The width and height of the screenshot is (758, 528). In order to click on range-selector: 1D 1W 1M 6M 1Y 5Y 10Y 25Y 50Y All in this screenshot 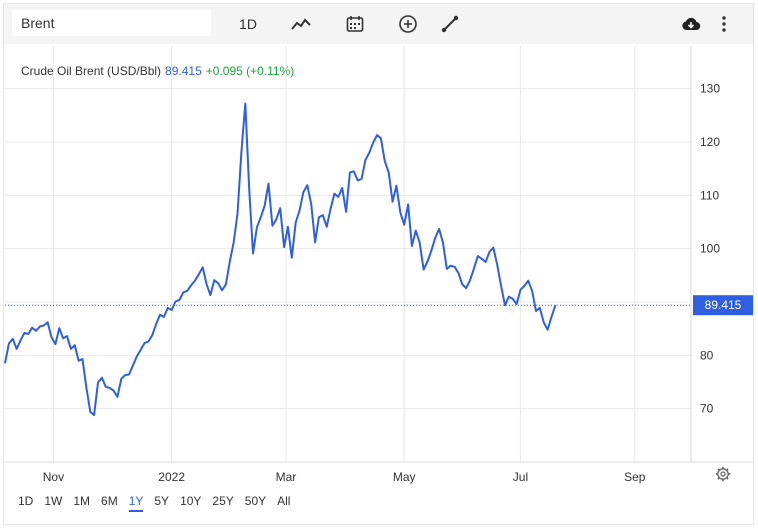, I will do `click(159, 502)`.